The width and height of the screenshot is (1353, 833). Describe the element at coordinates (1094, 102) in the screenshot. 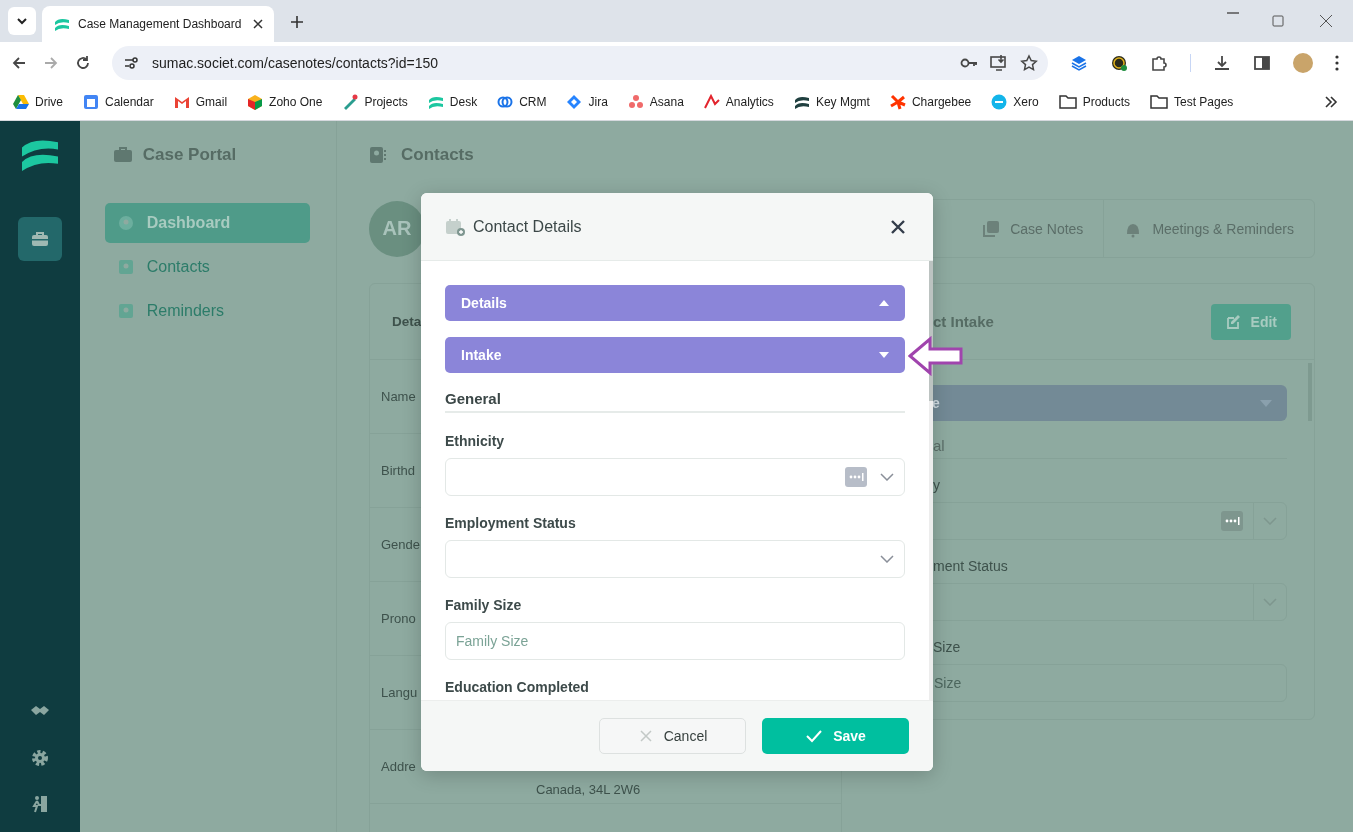

I see `bookmark: Products` at that location.